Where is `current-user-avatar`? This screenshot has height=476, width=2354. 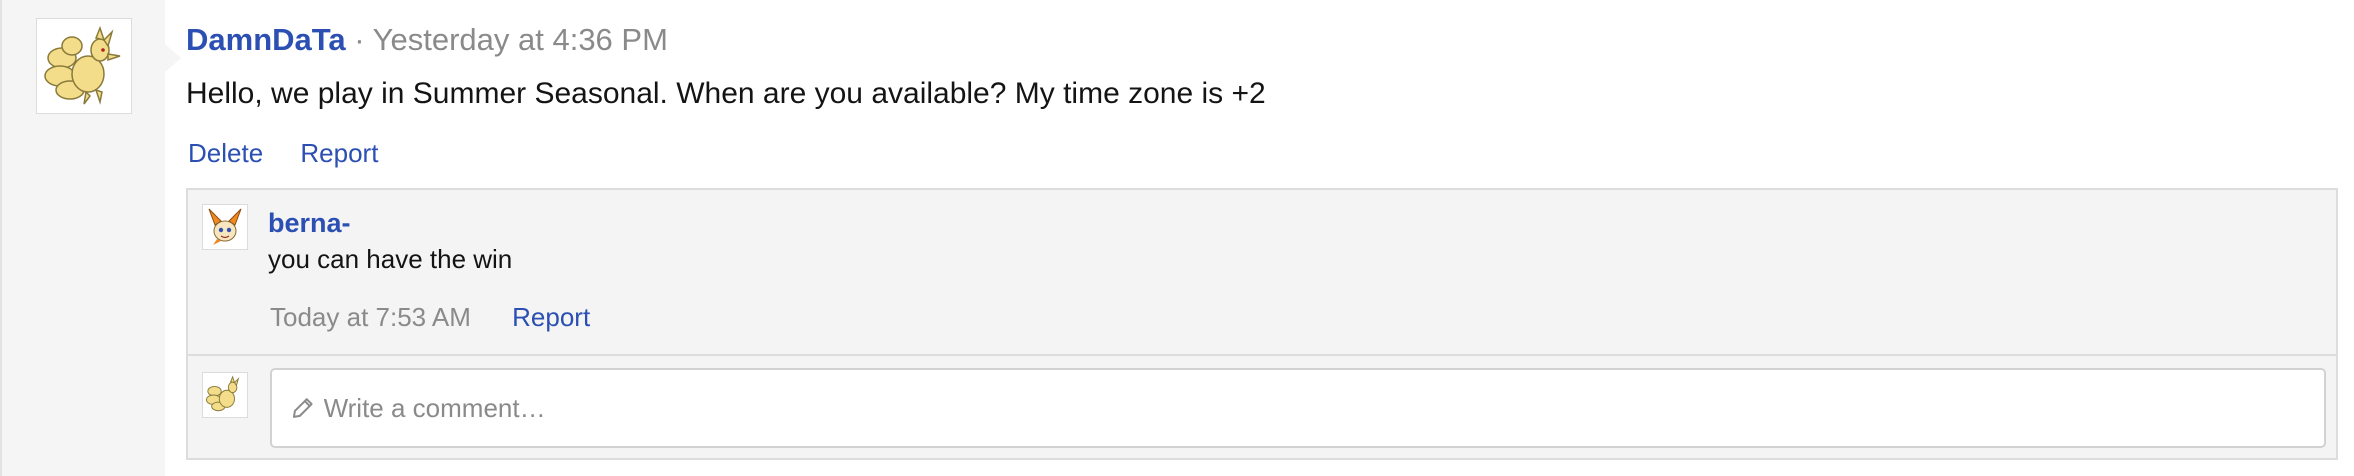
current-user-avatar is located at coordinates (225, 395).